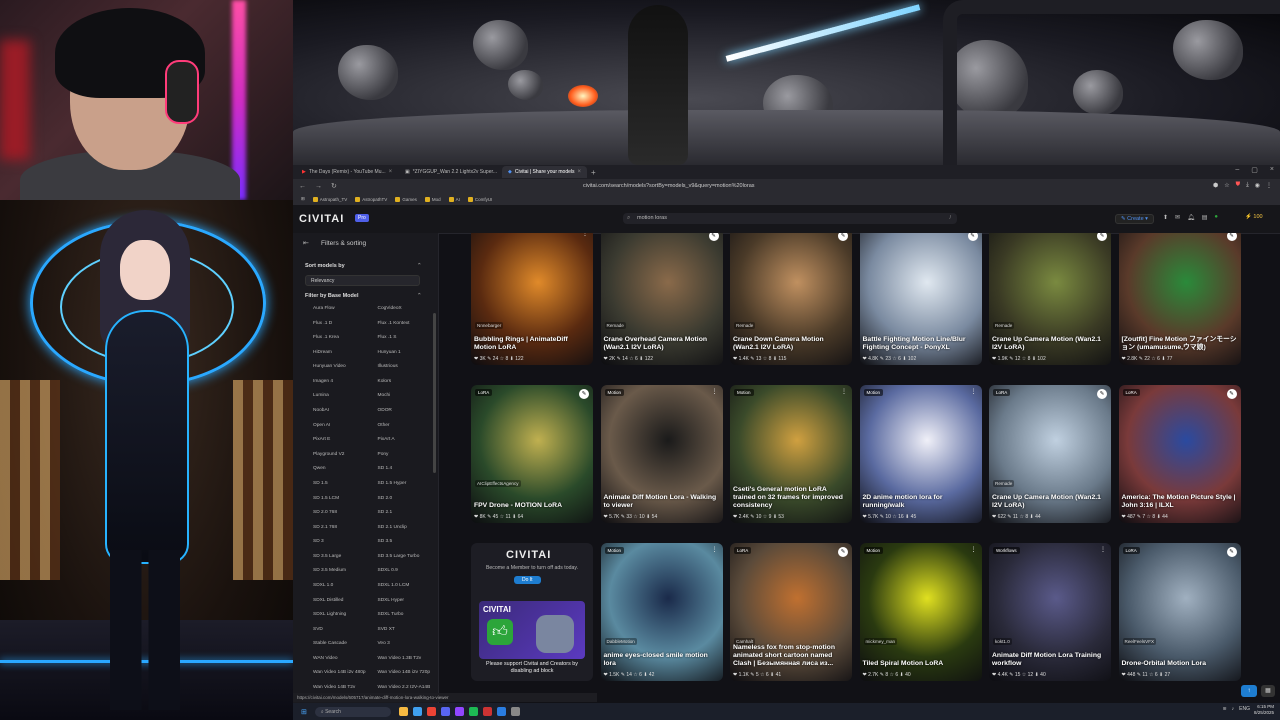  Describe the element at coordinates (431, 711) in the screenshot. I see `chrome-app-icon` at that location.